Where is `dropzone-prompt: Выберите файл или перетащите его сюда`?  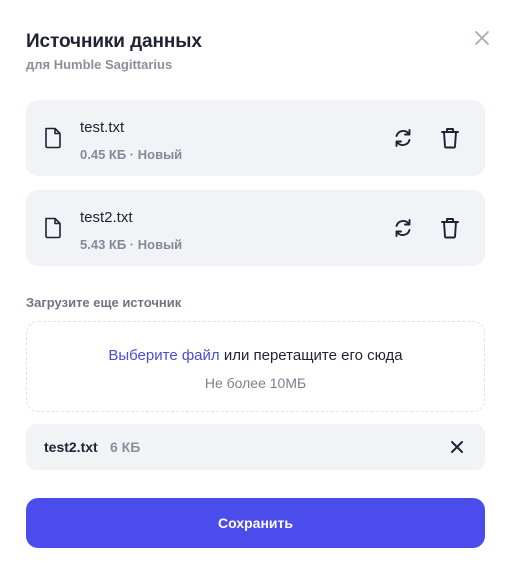 dropzone-prompt: Выберите файл или перетащите его сюда is located at coordinates (255, 355).